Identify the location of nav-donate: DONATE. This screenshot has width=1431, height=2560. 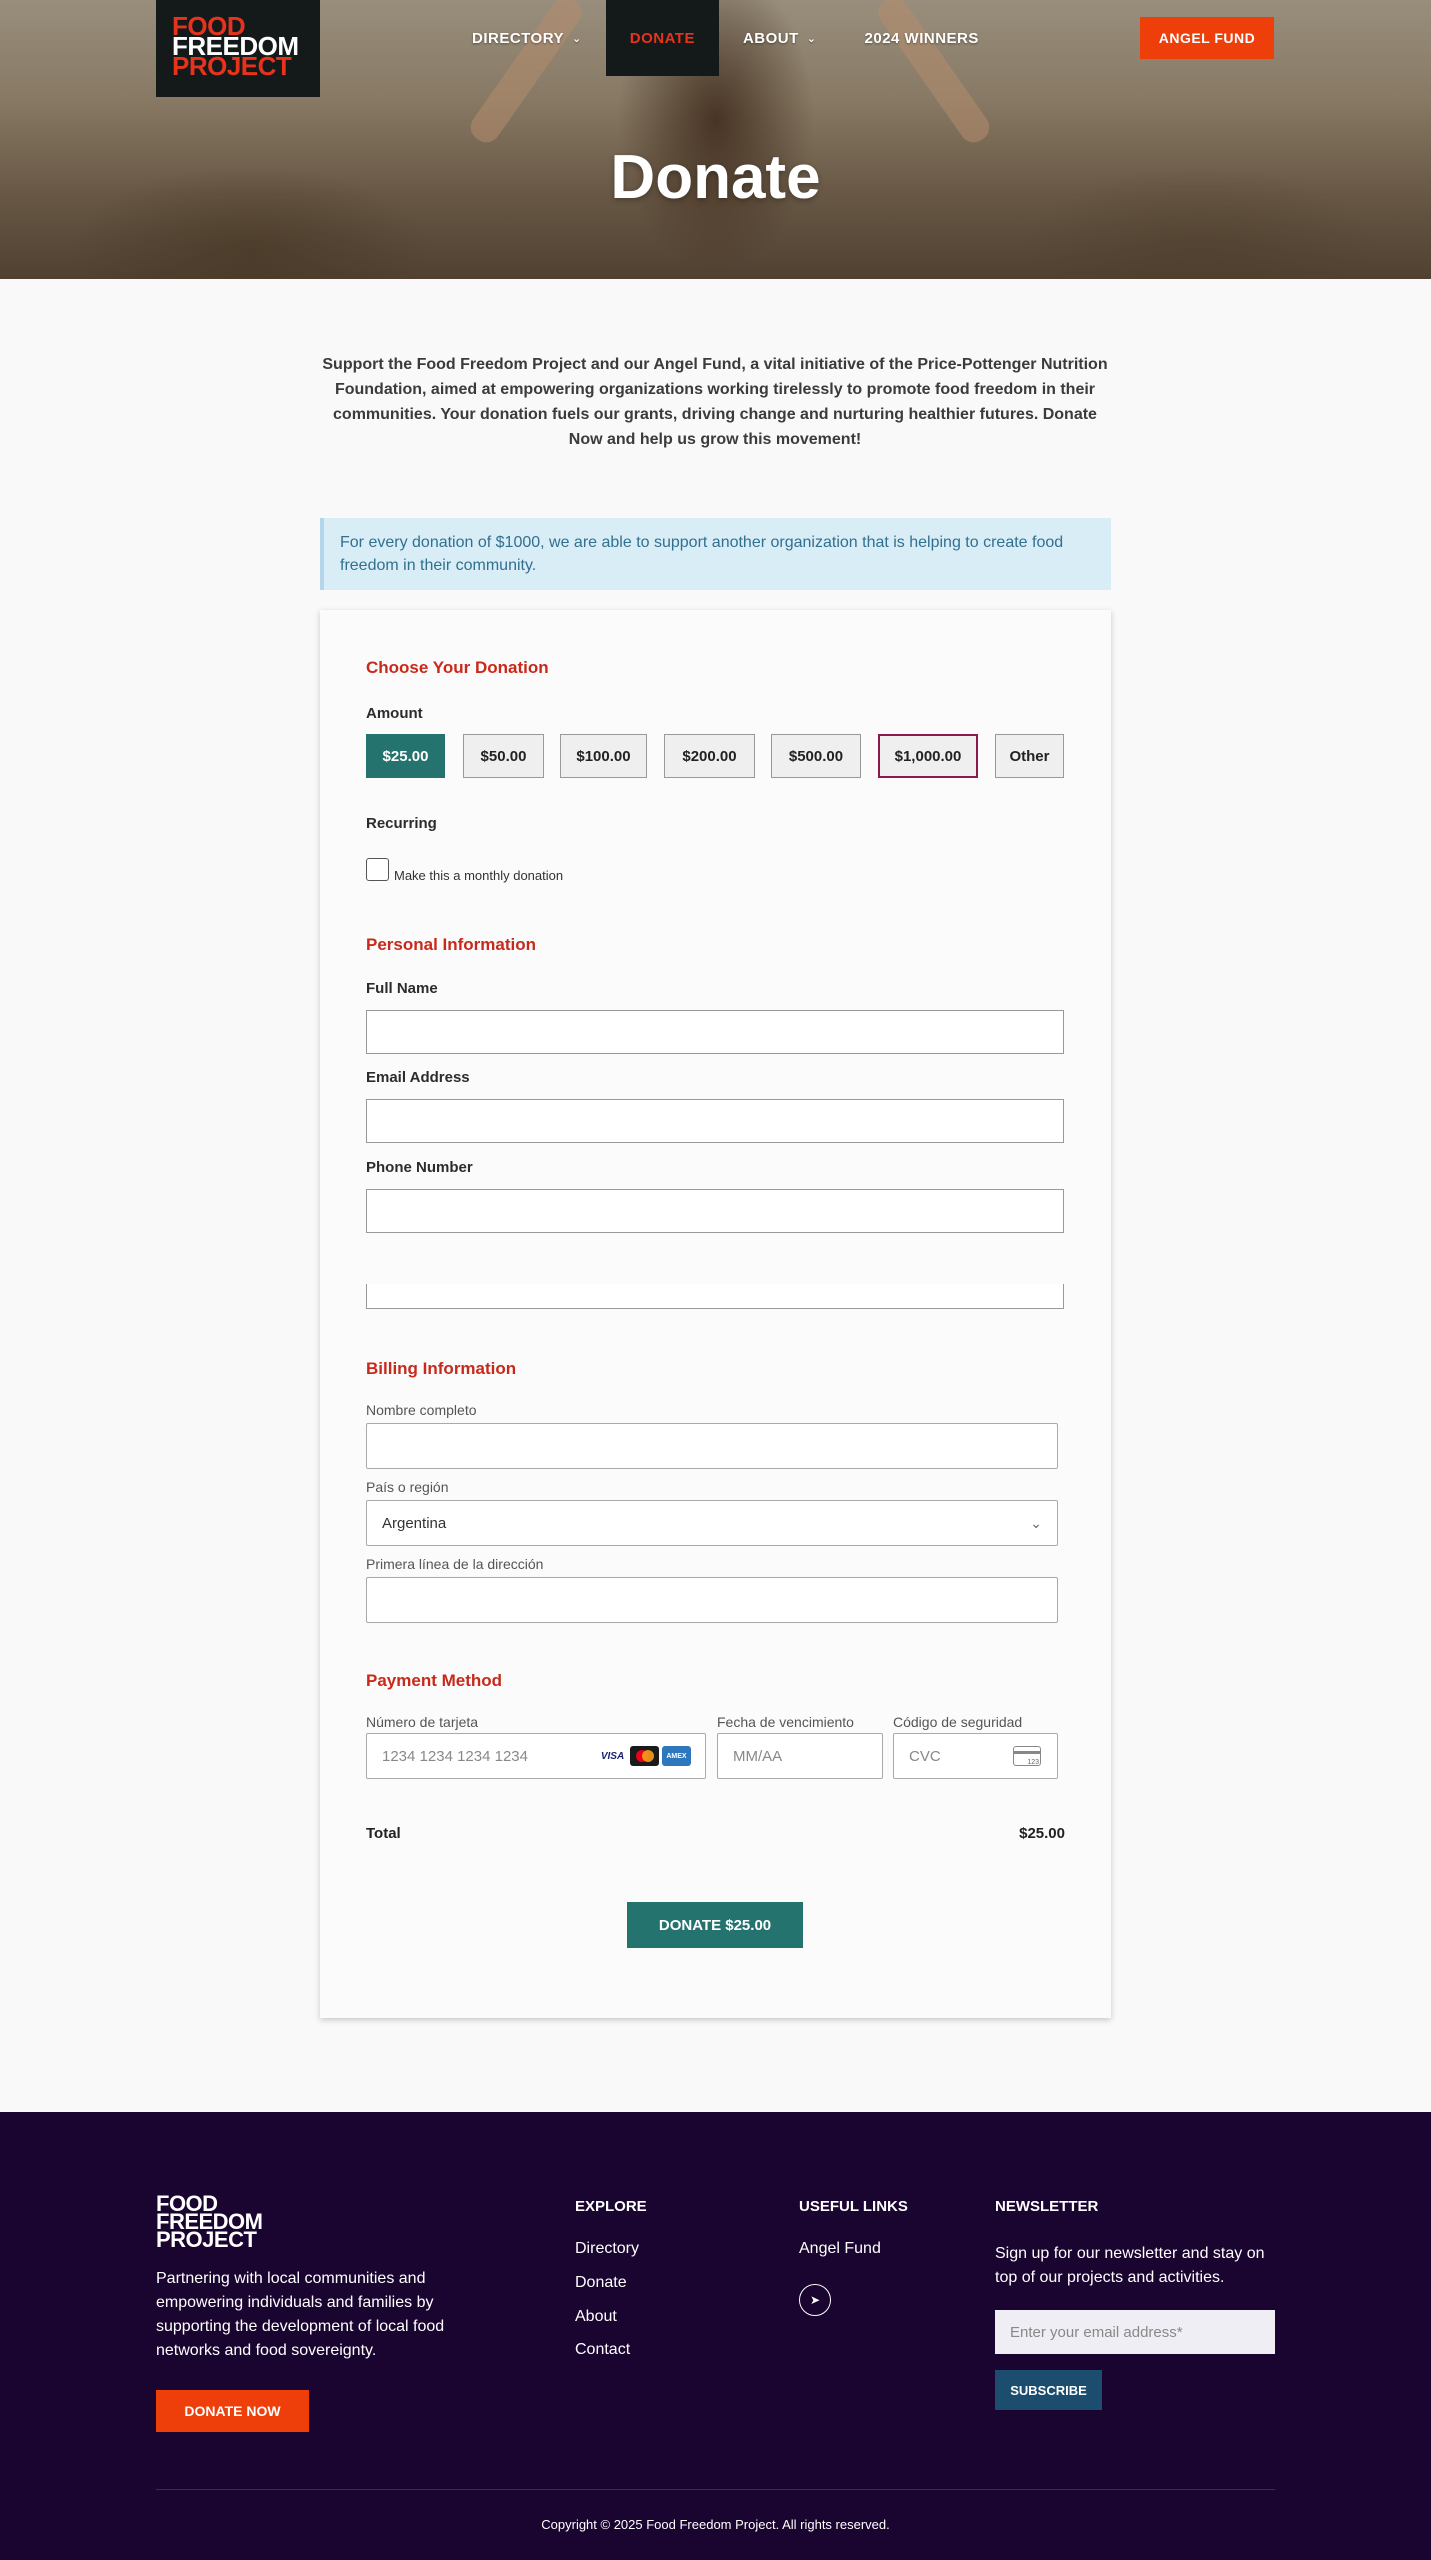
(662, 38).